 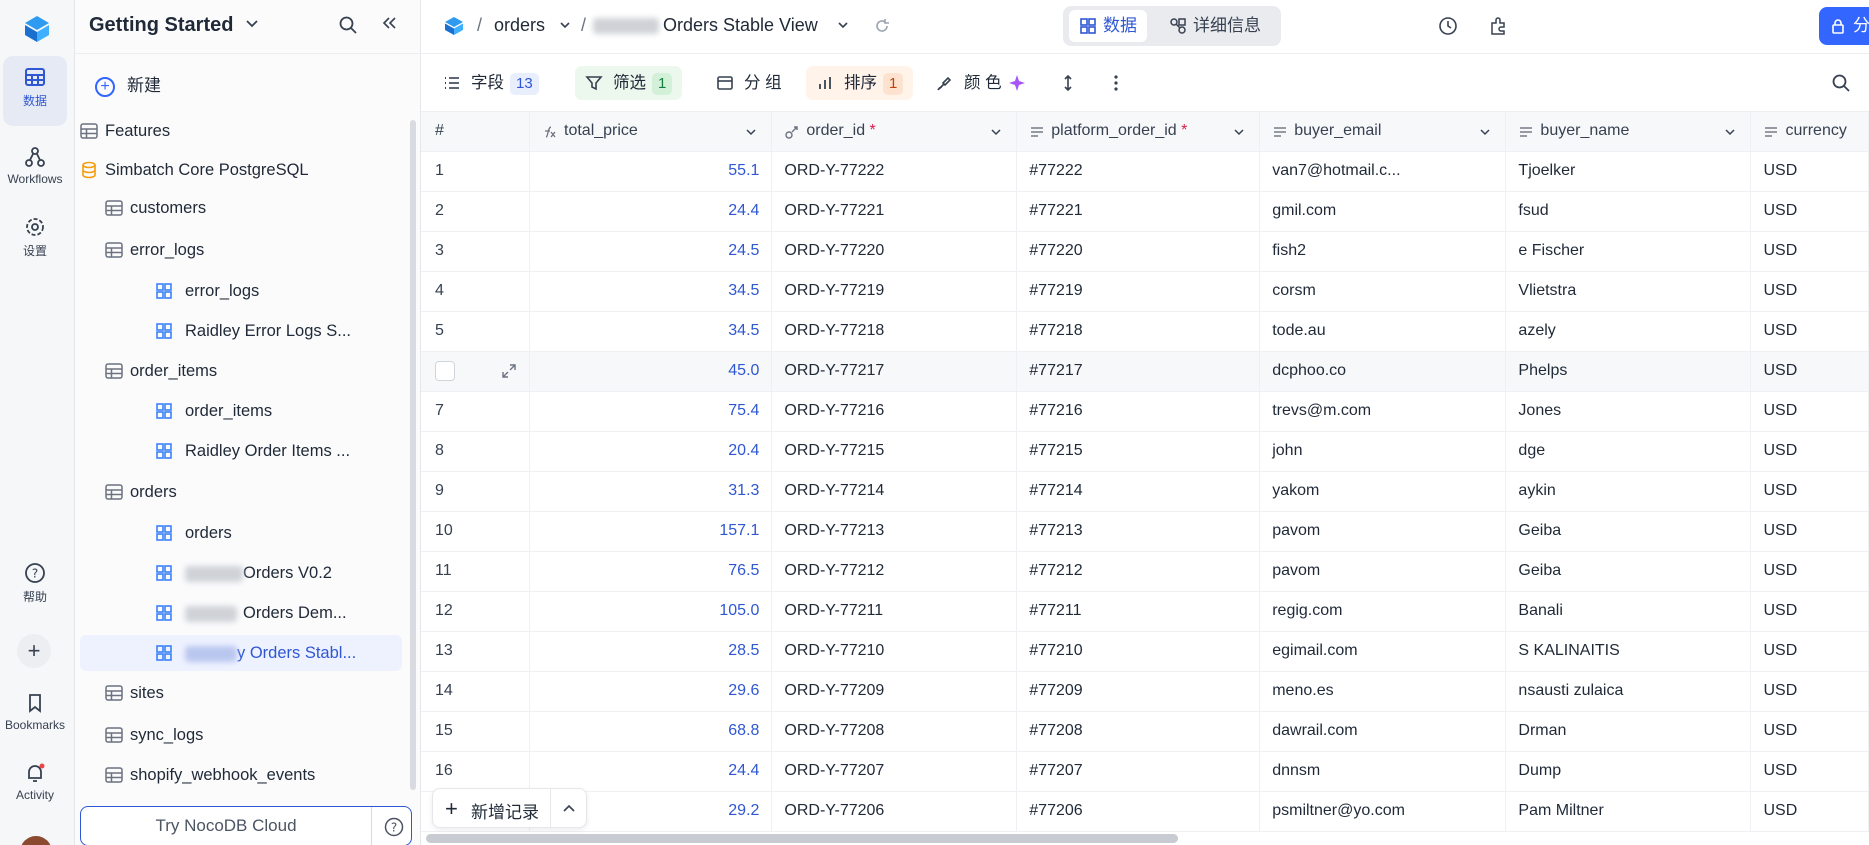 What do you see at coordinates (1383, 451) in the screenshot?
I see `buyer-email-cell: john` at bounding box center [1383, 451].